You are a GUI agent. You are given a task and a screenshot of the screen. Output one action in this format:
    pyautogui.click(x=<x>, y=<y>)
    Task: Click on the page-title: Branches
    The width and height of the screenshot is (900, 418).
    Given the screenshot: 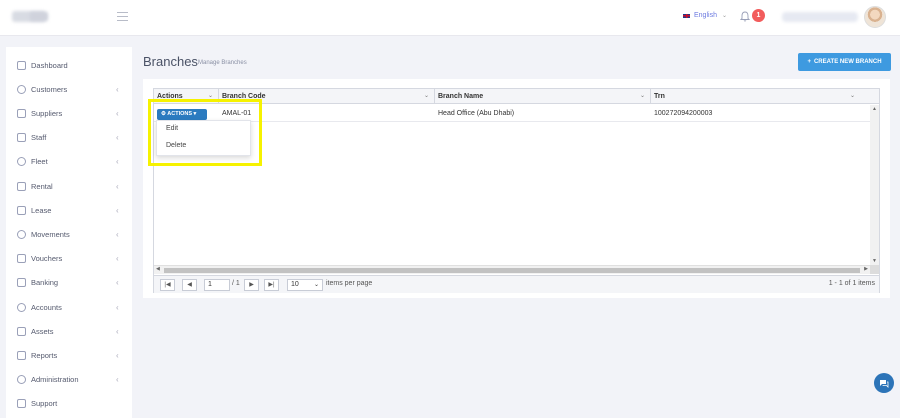 What is the action you would take?
    pyautogui.click(x=170, y=61)
    